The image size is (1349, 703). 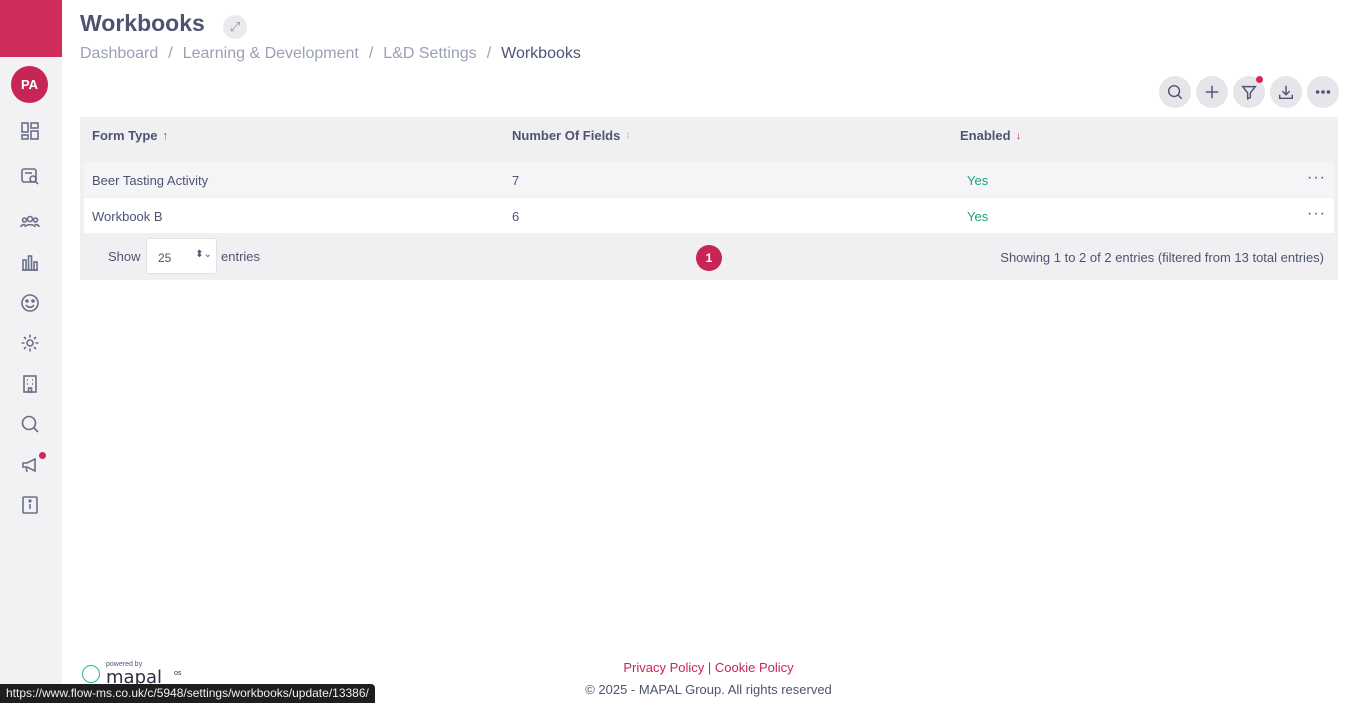 What do you see at coordinates (566, 135) in the screenshot?
I see `column-label: Number Of Fields` at bounding box center [566, 135].